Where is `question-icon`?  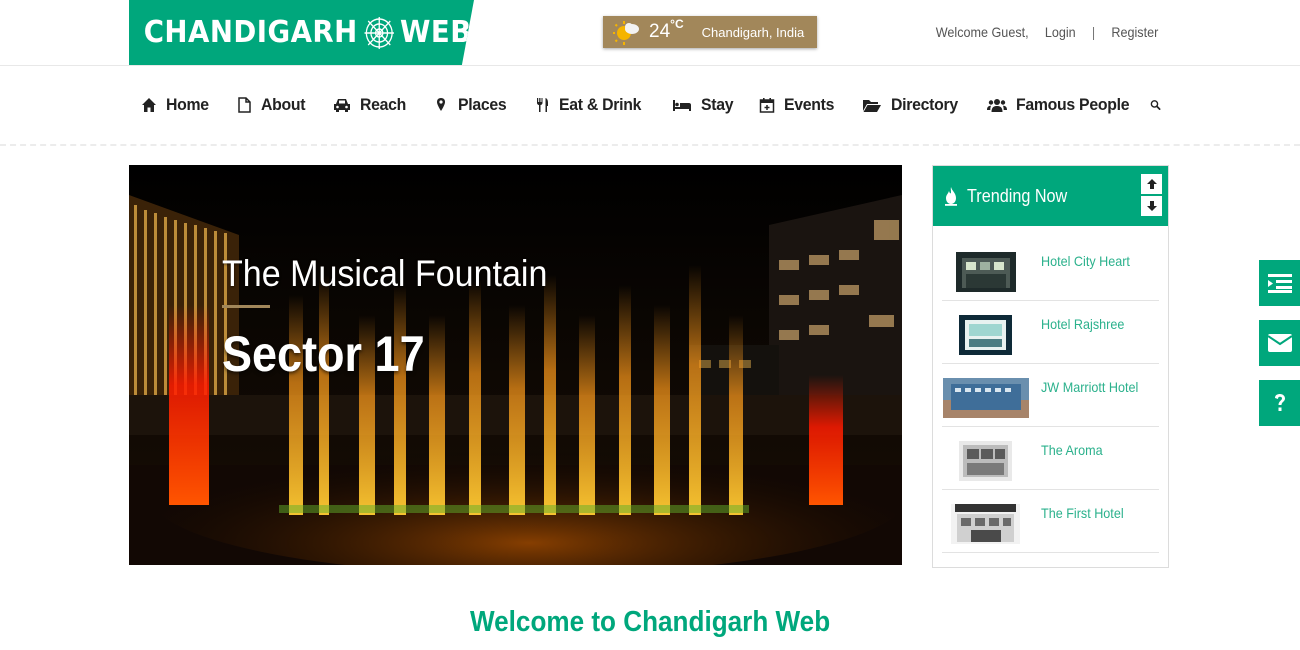 question-icon is located at coordinates (1279, 402).